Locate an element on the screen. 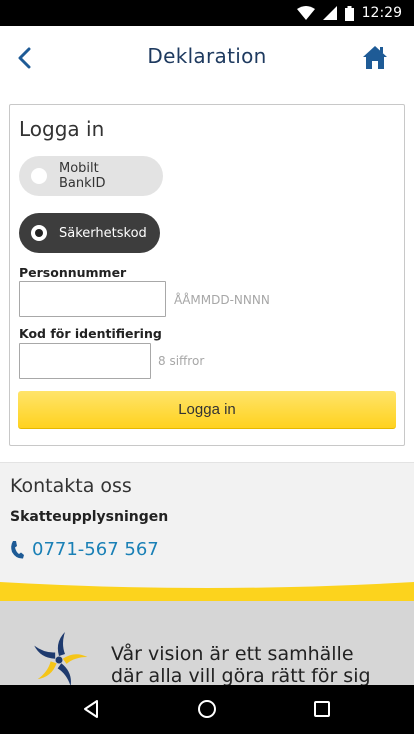 This screenshot has height=734, width=414. personnummer-hint: ÅÅMMDD-NNNN is located at coordinates (222, 300).